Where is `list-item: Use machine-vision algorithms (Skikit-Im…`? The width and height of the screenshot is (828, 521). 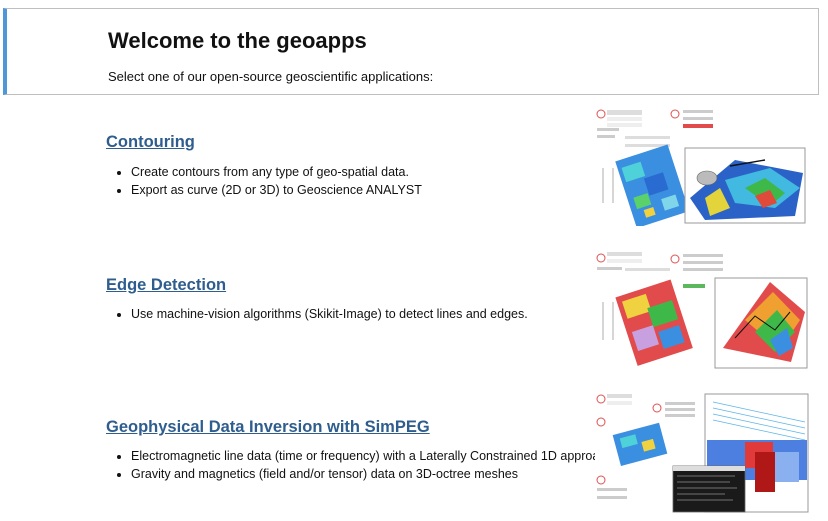
list-item: Use machine-vision algorithms (Skikit-Im… is located at coordinates (329, 314).